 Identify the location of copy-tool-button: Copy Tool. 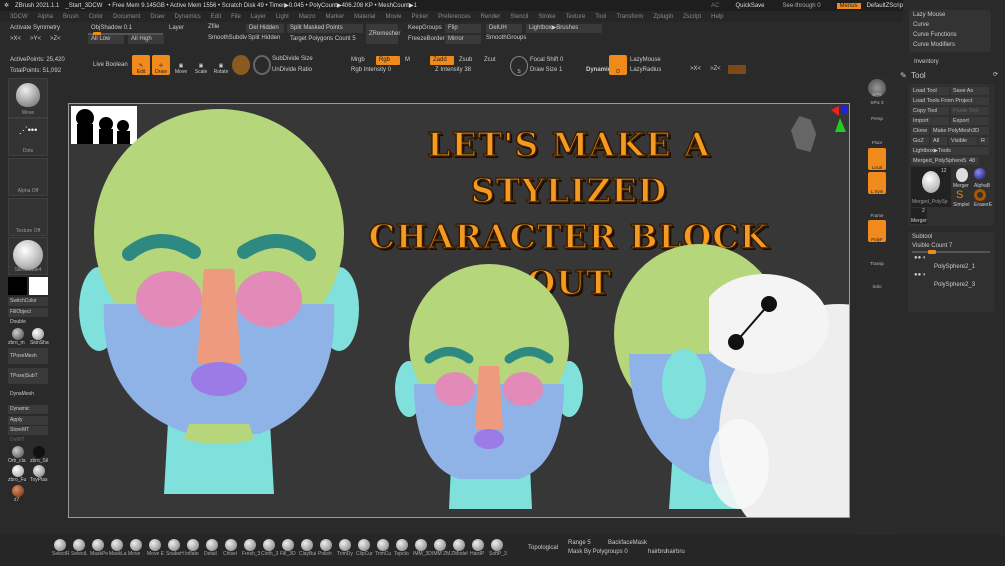
(930, 111).